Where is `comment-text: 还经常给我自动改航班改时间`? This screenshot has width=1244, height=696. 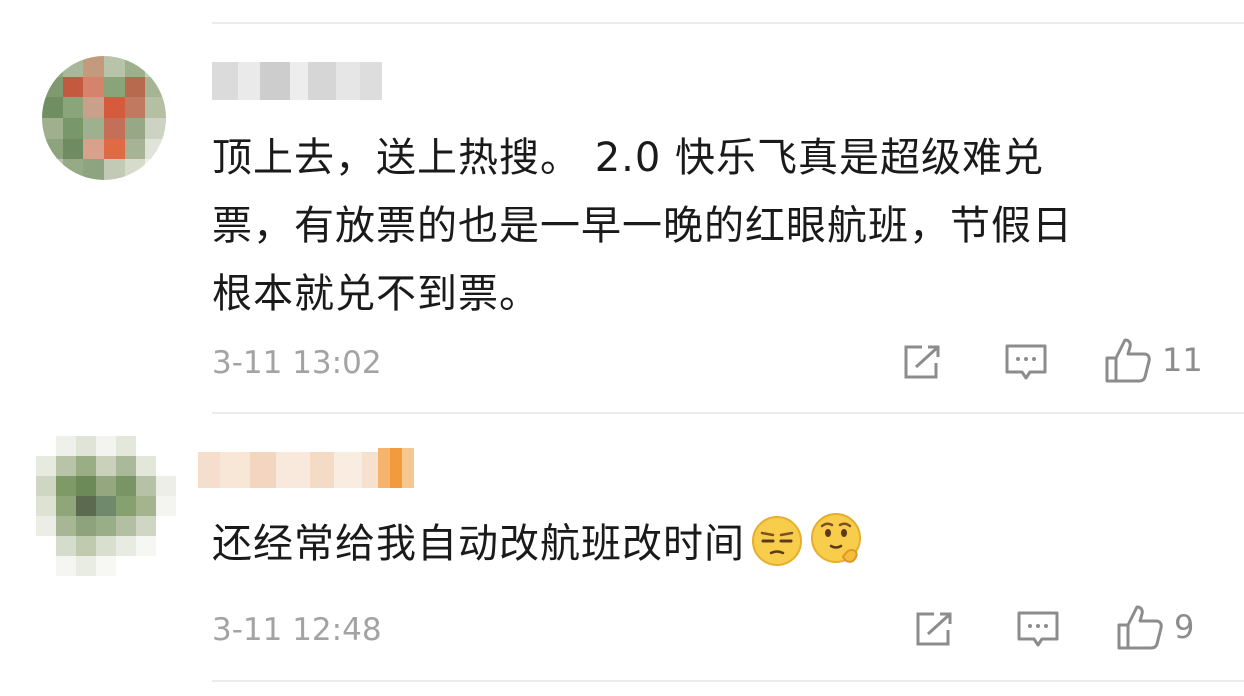
comment-text: 还经常给我自动改航班改时间 is located at coordinates (538, 549).